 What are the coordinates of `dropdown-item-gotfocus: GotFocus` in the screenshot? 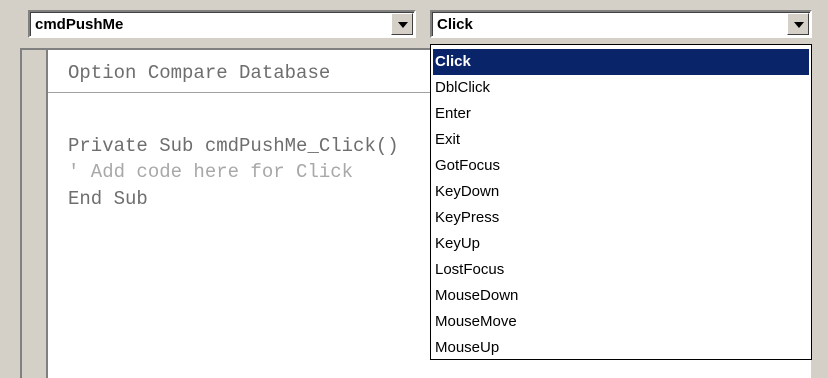 It's located at (621, 166).